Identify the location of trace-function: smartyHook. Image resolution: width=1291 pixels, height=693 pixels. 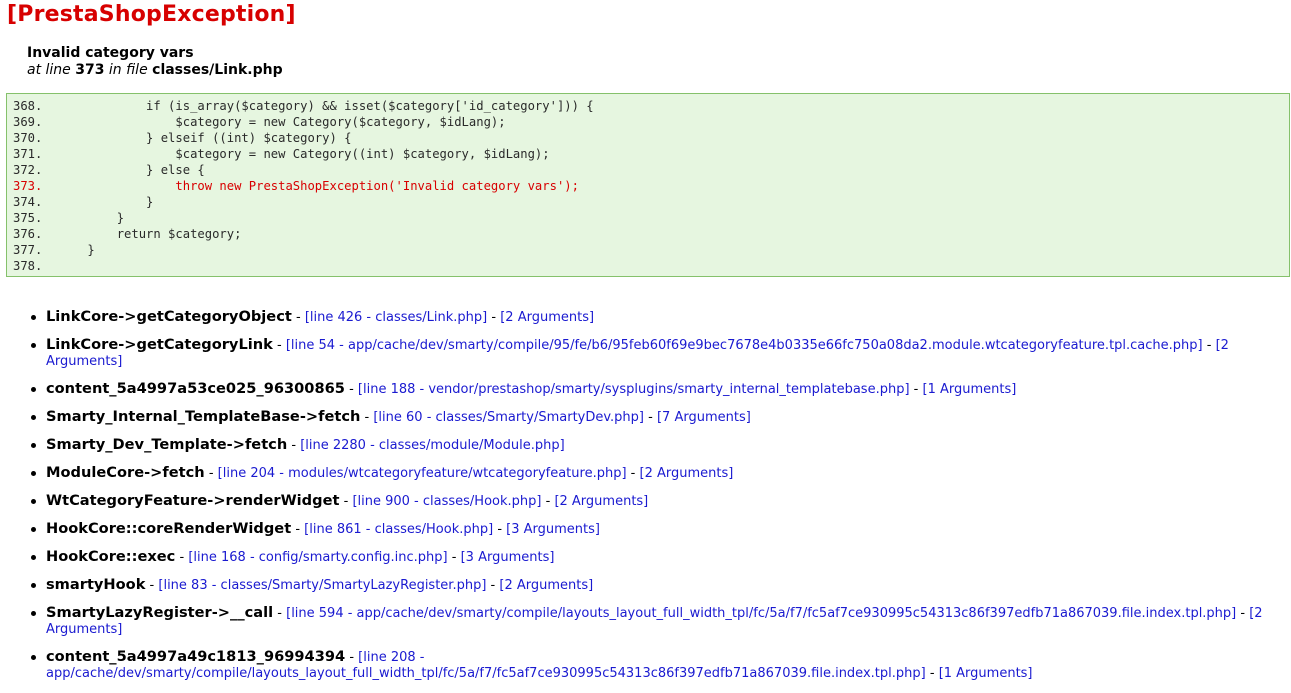
(96, 584).